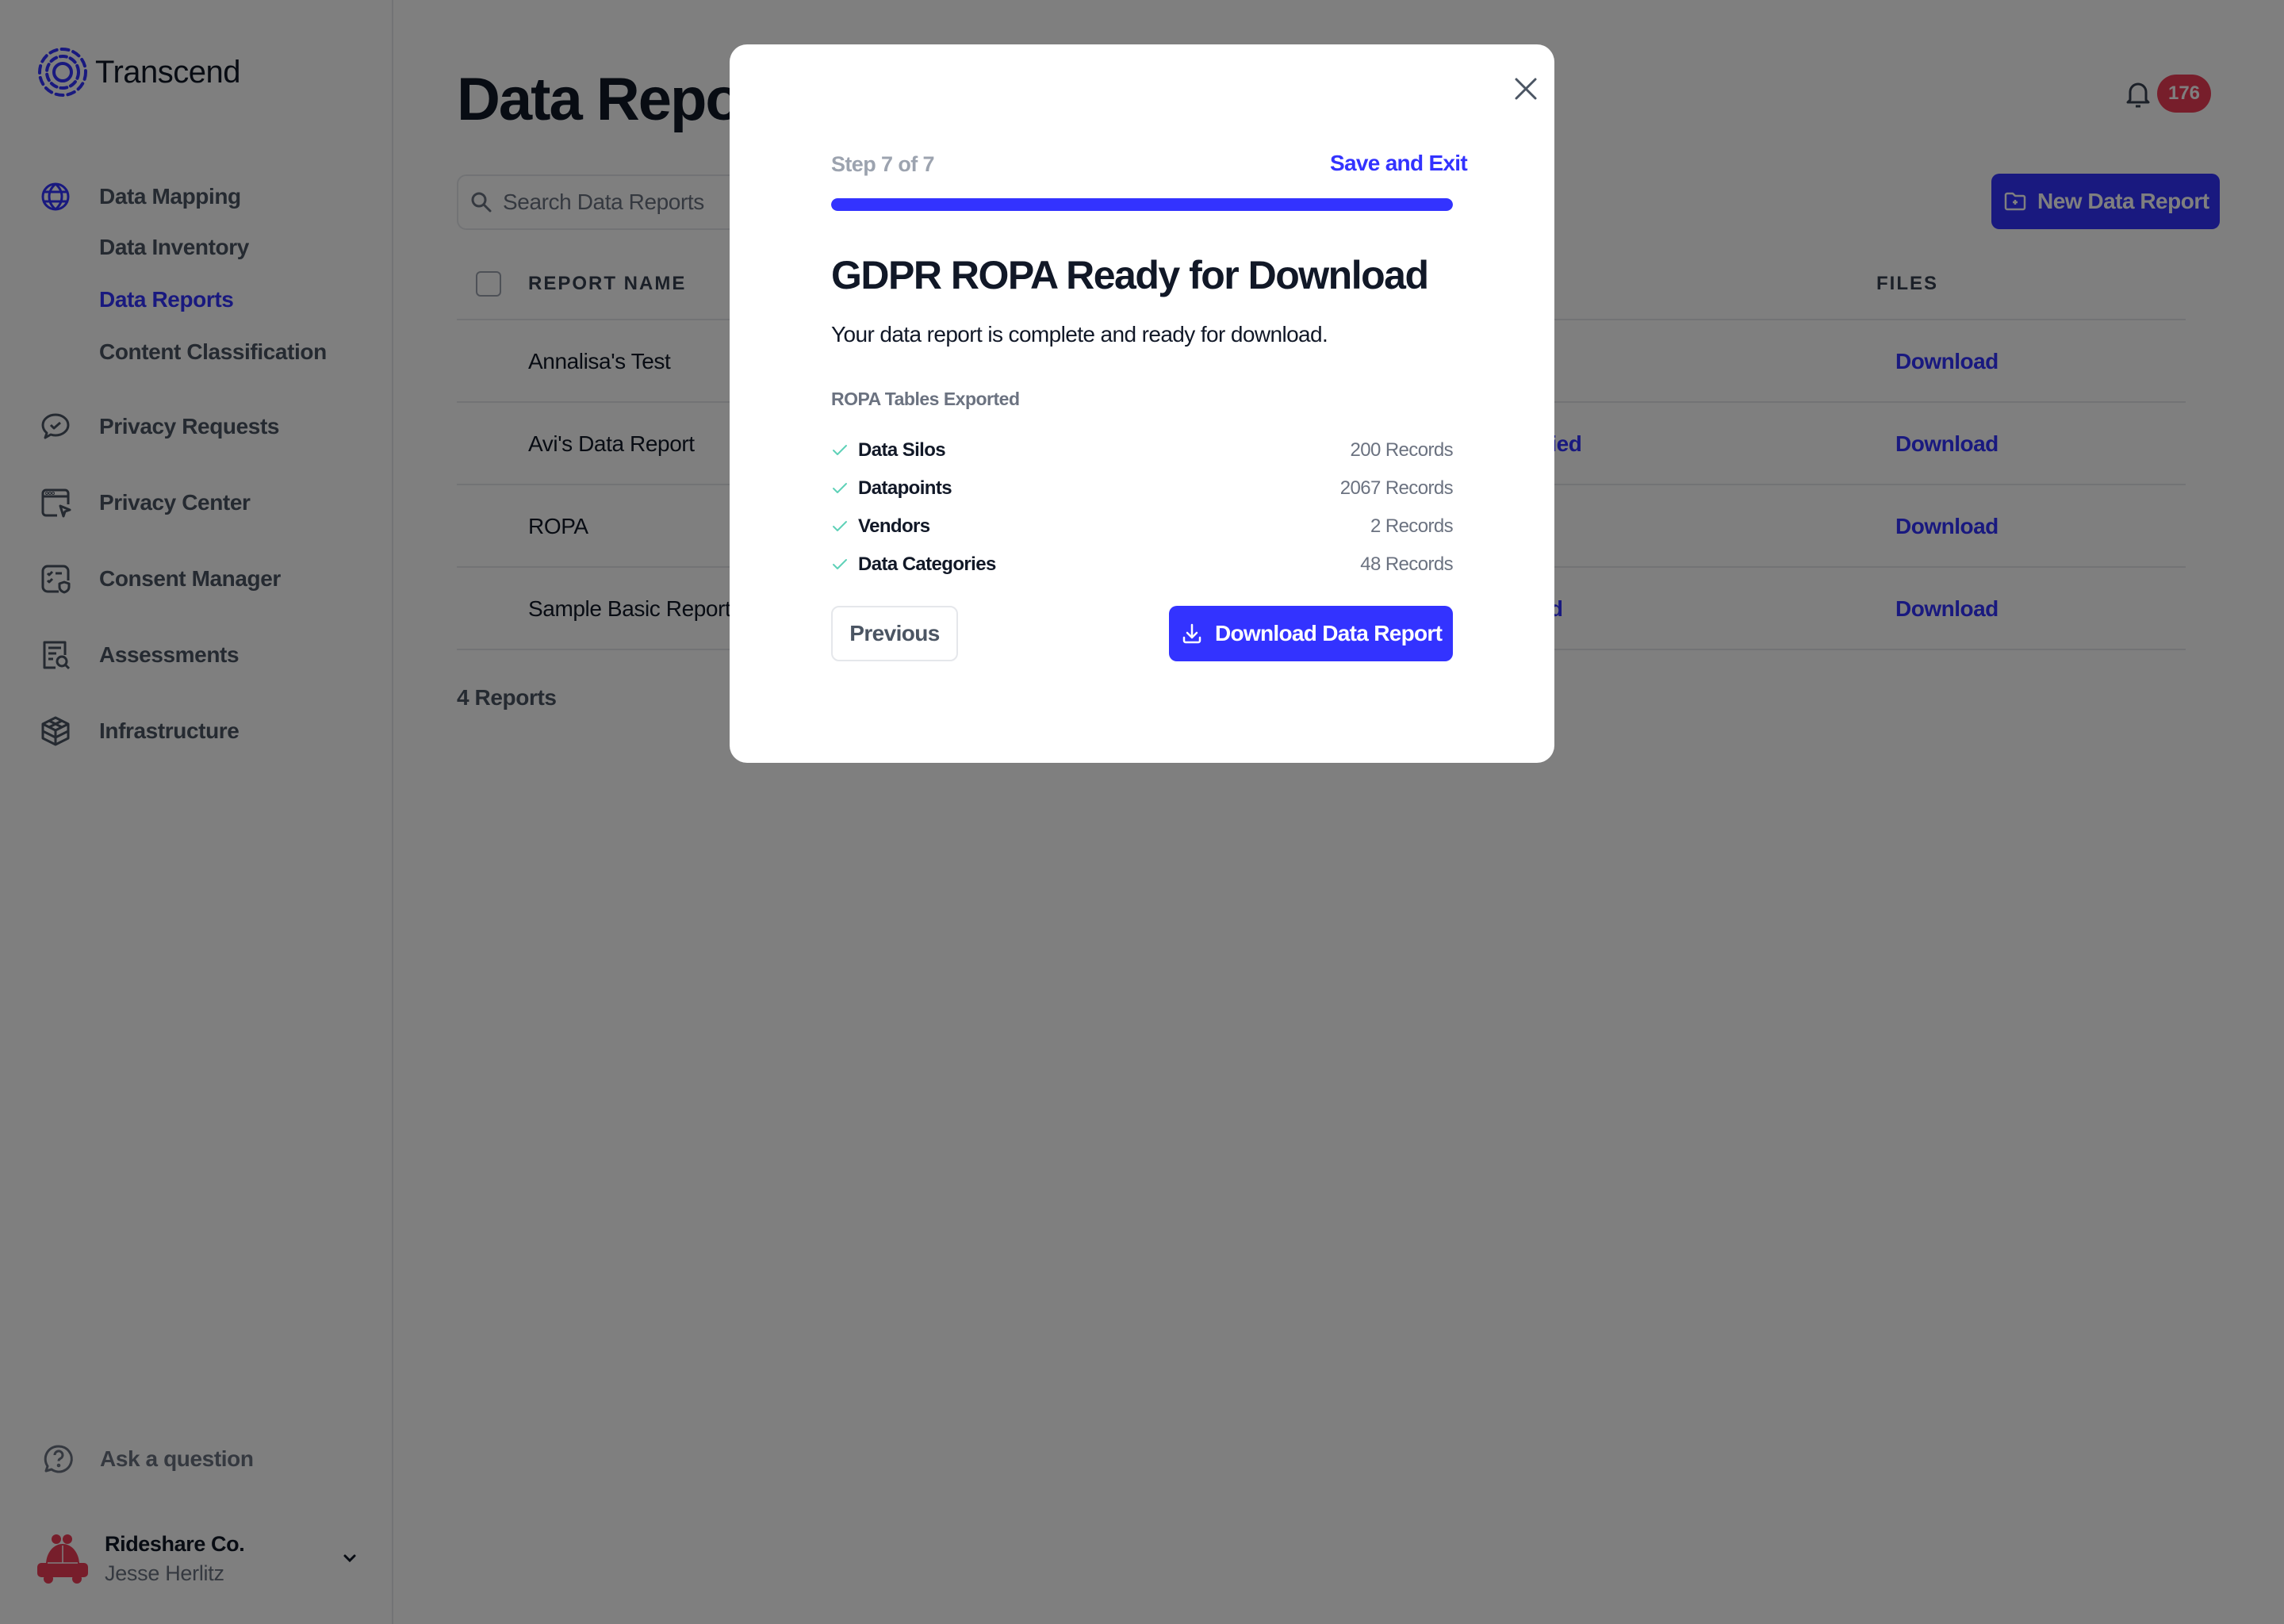  What do you see at coordinates (1142, 489) in the screenshot?
I see `list-item: Datapoints 2067 Records` at bounding box center [1142, 489].